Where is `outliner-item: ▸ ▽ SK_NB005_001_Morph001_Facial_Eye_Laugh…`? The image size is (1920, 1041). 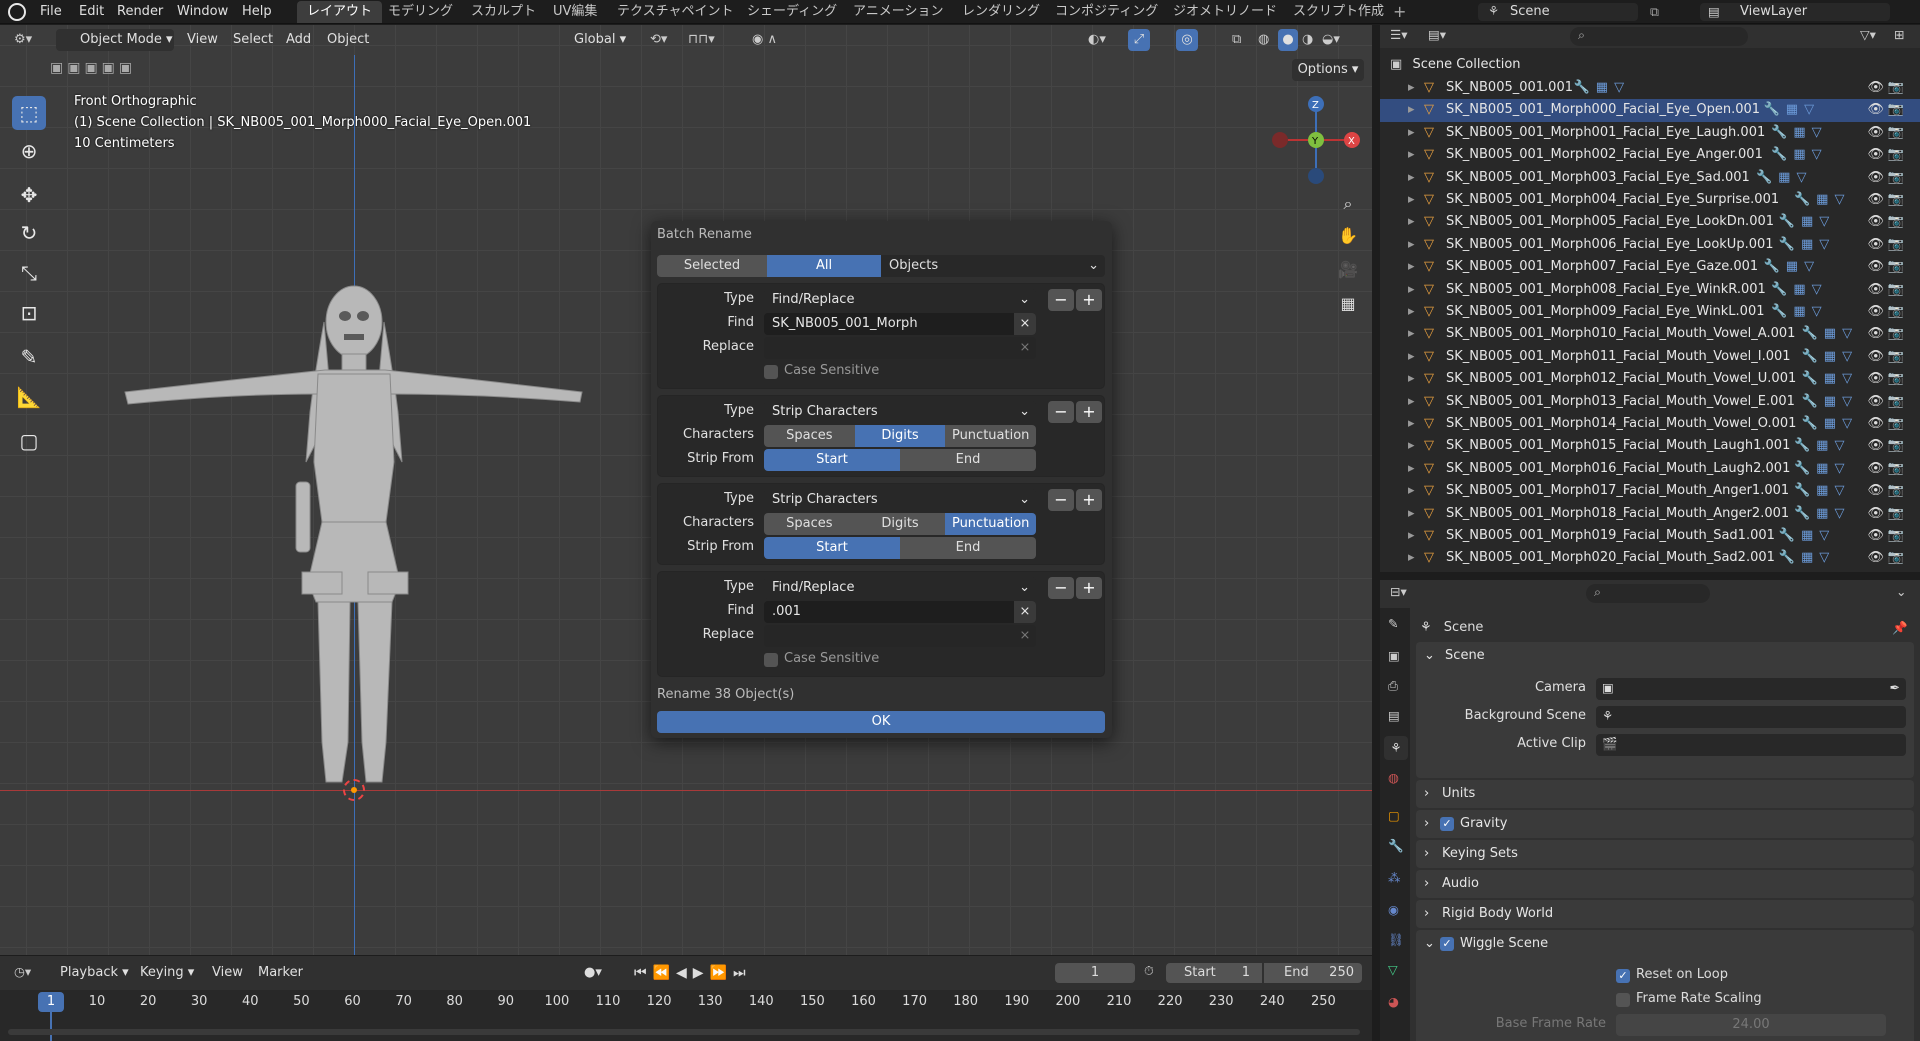 outliner-item: ▸ ▽ SK_NB005_001_Morph001_Facial_Eye_Laugh… is located at coordinates (1650, 133).